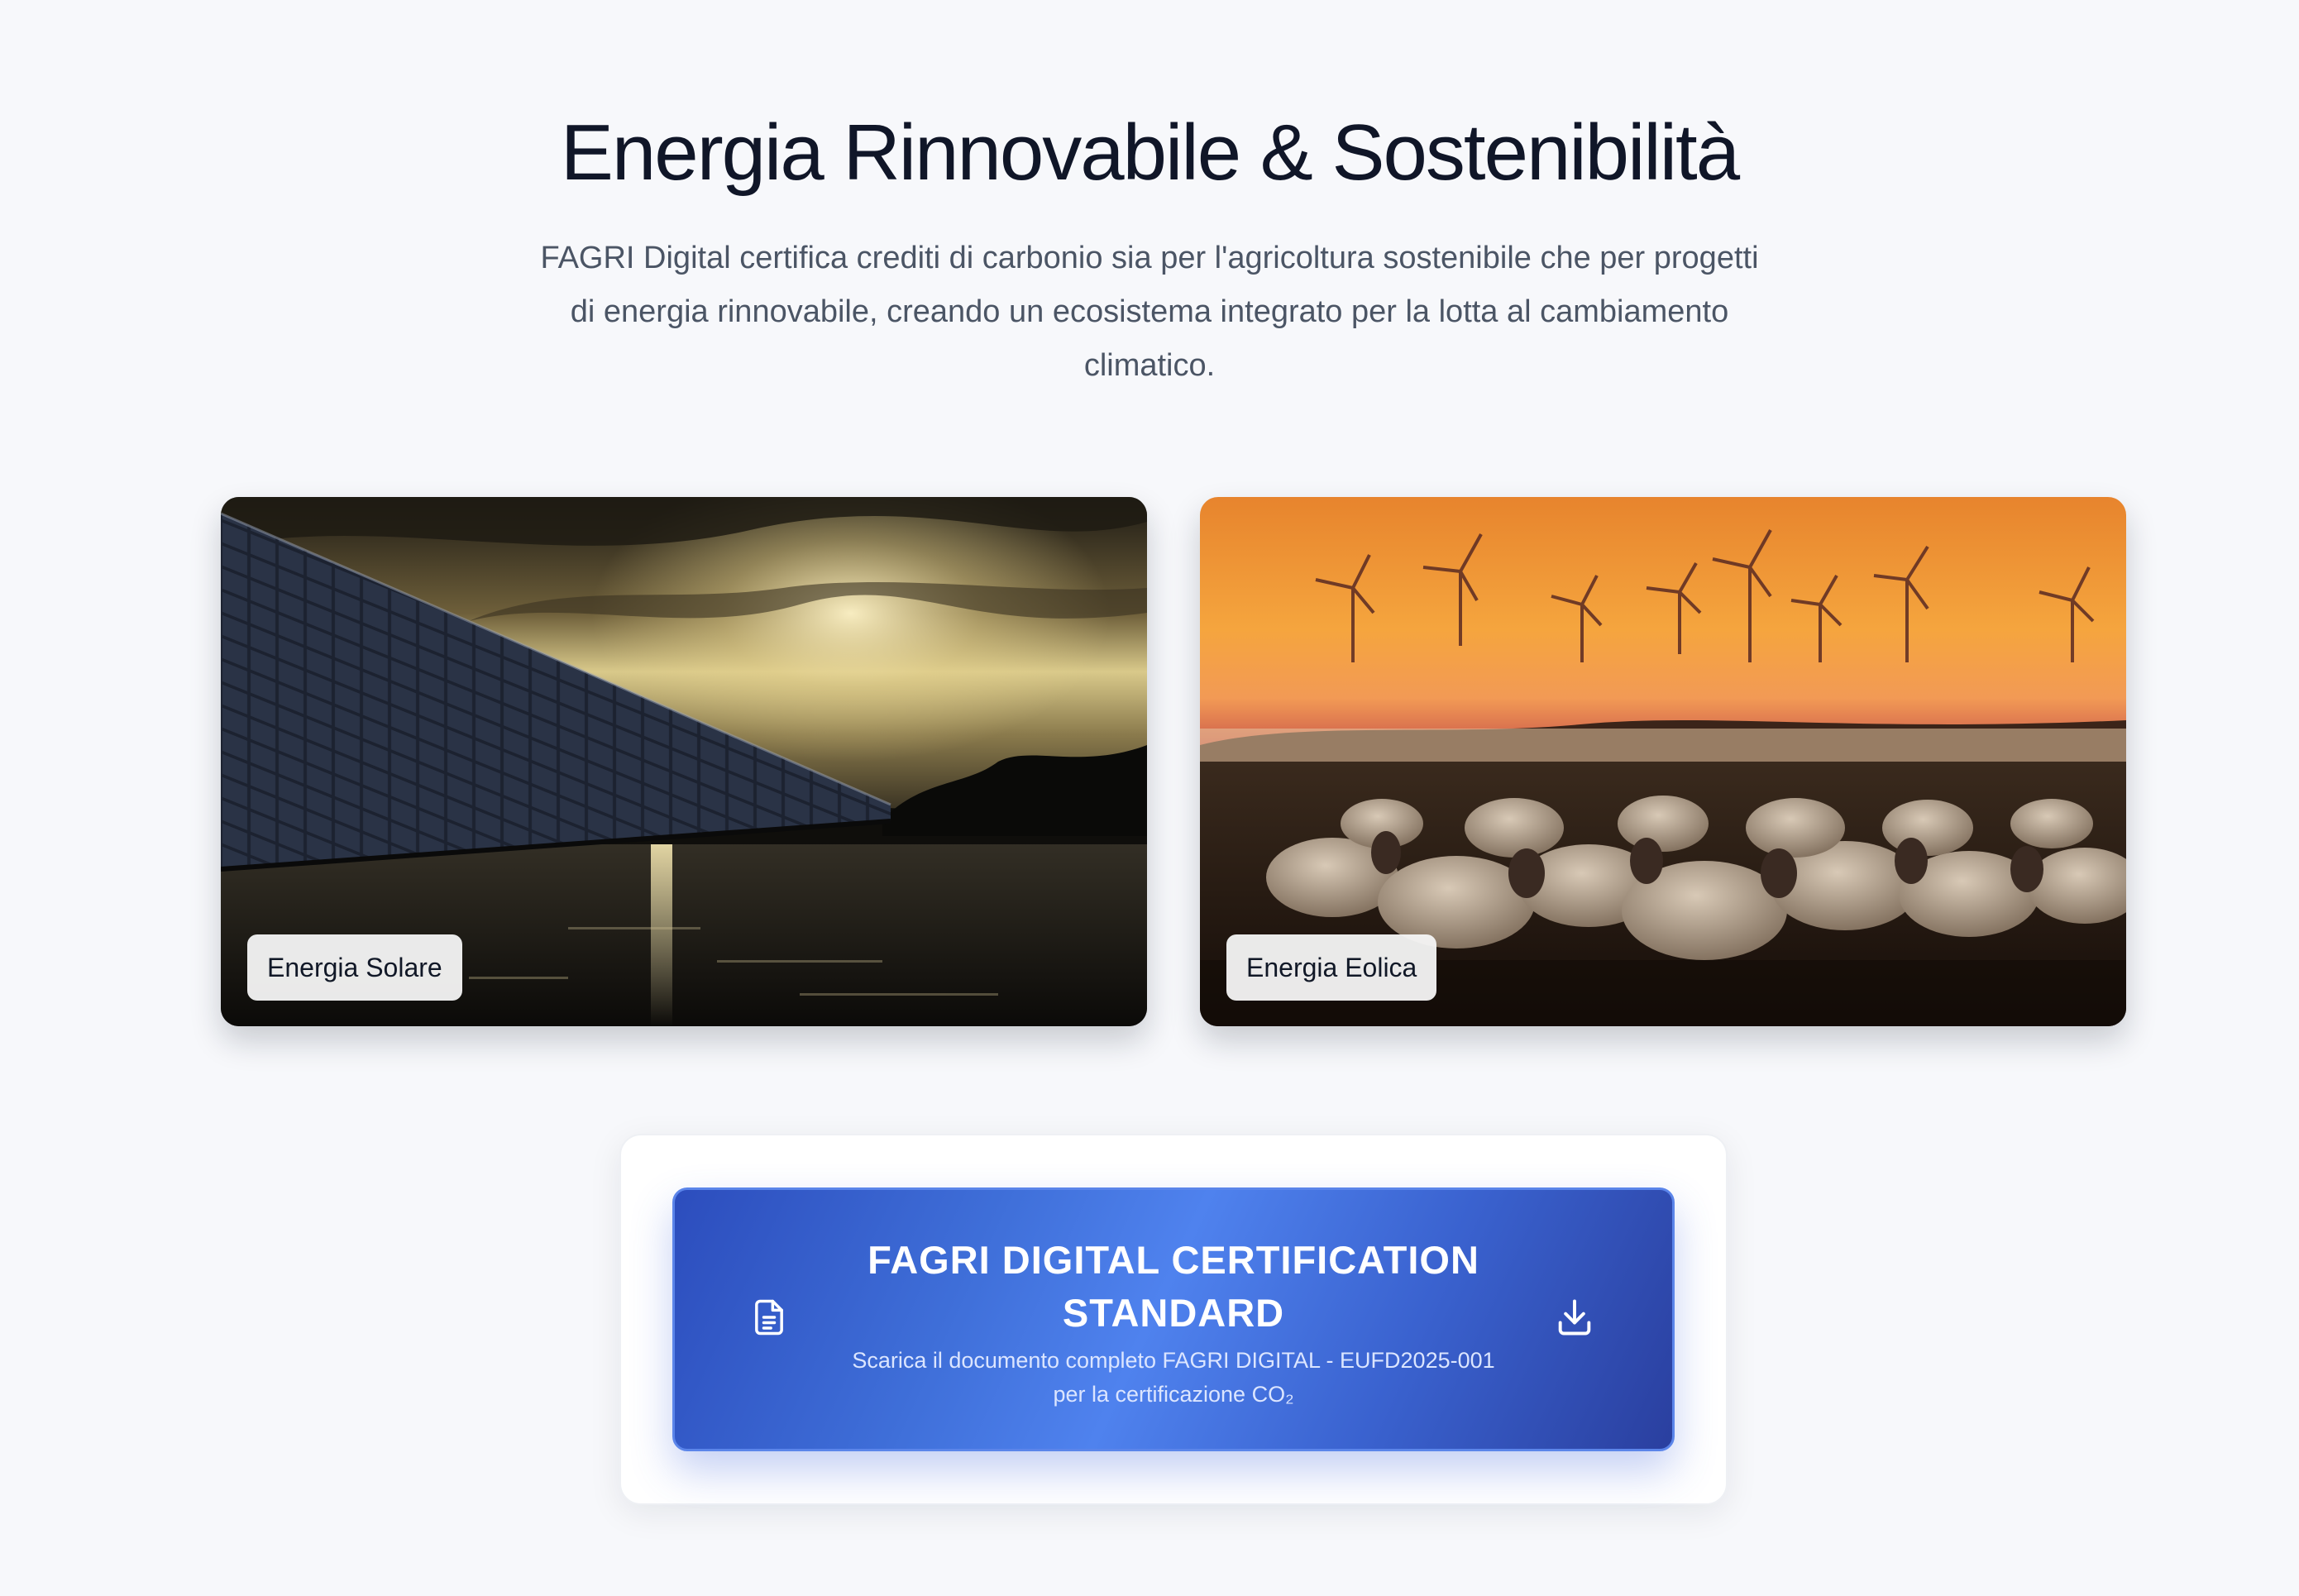 Image resolution: width=2299 pixels, height=1596 pixels. Describe the element at coordinates (684, 761) in the screenshot. I see `solar-energy-card: Energia Solare` at that location.